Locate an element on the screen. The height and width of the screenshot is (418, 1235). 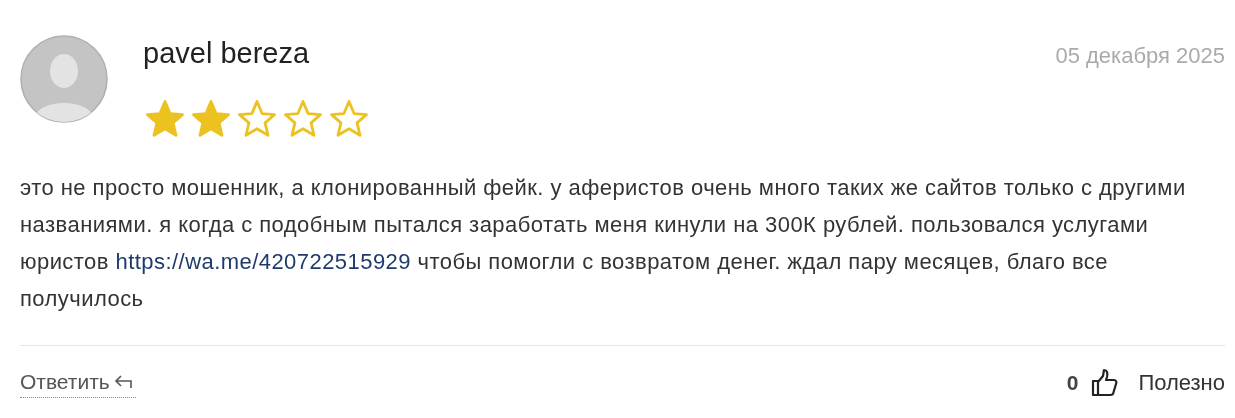
review-date: 05 декабря 2025 is located at coordinates (1140, 56).